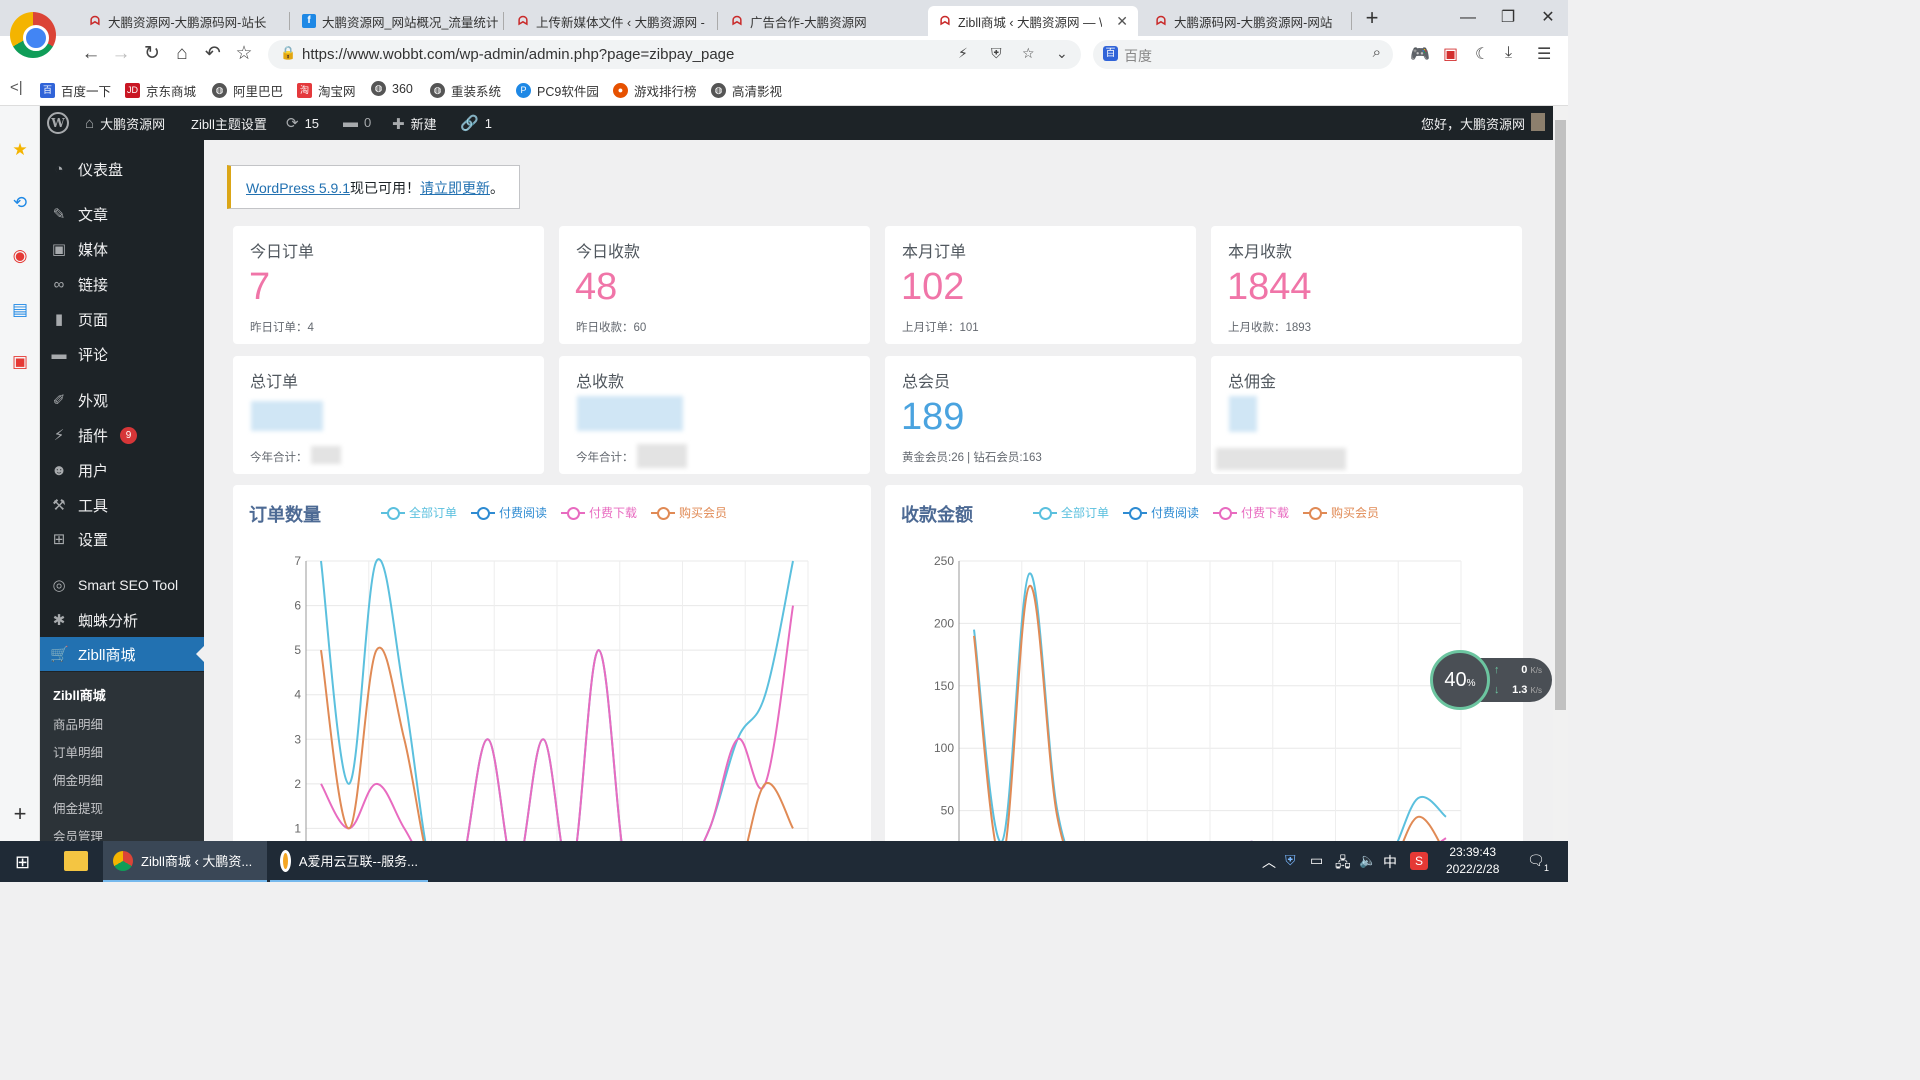 The width and height of the screenshot is (1920, 1080). I want to click on tab-ad-cooperation: ᗣ 广告合作-大鹏资源网, so click(823, 21).